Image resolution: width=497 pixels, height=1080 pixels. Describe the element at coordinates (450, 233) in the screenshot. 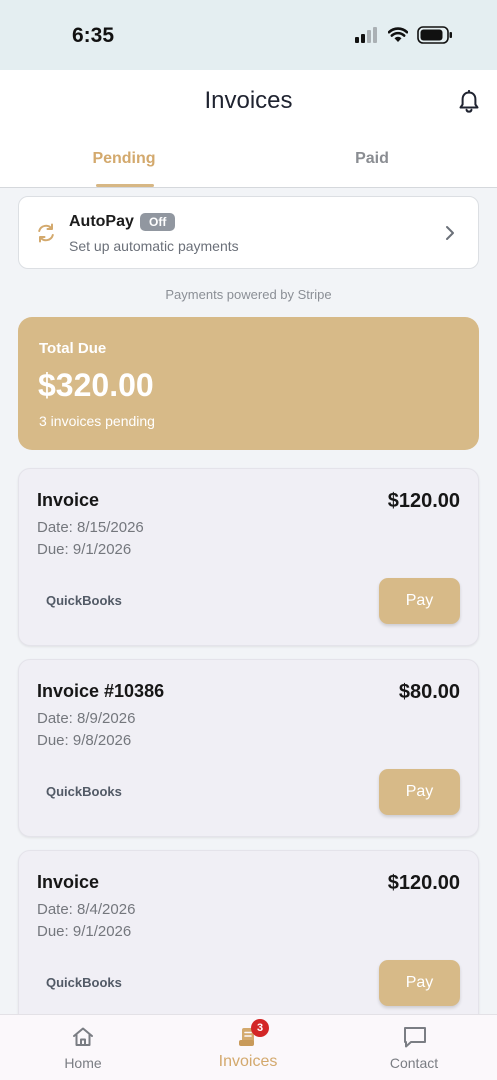

I see `chevron-right-icon` at that location.